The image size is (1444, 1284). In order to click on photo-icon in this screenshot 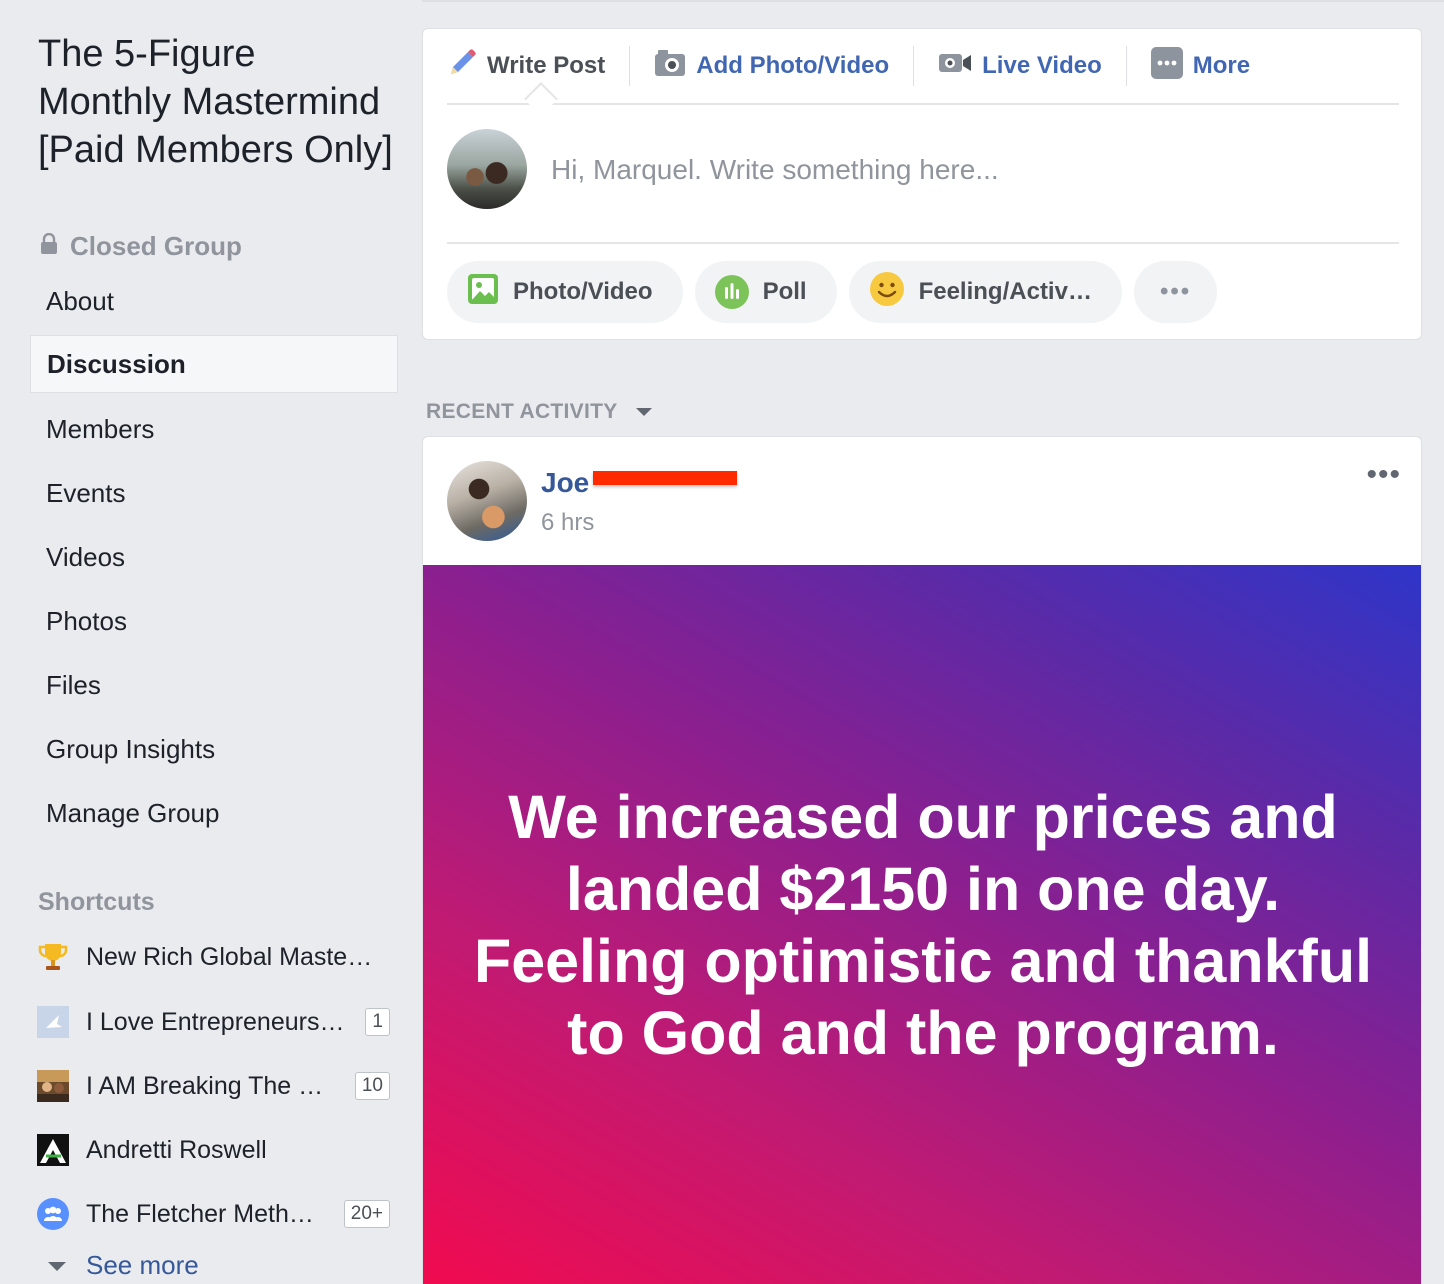, I will do `click(483, 292)`.